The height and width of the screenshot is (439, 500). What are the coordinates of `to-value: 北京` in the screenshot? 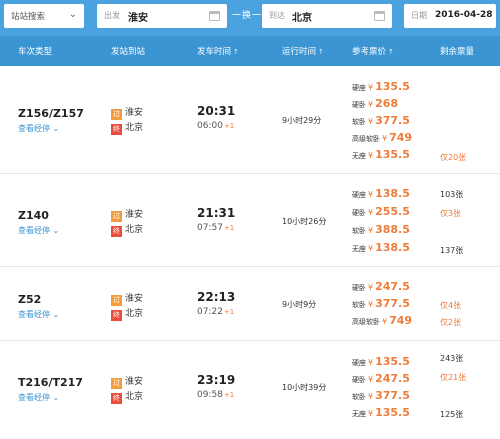 It's located at (302, 18).